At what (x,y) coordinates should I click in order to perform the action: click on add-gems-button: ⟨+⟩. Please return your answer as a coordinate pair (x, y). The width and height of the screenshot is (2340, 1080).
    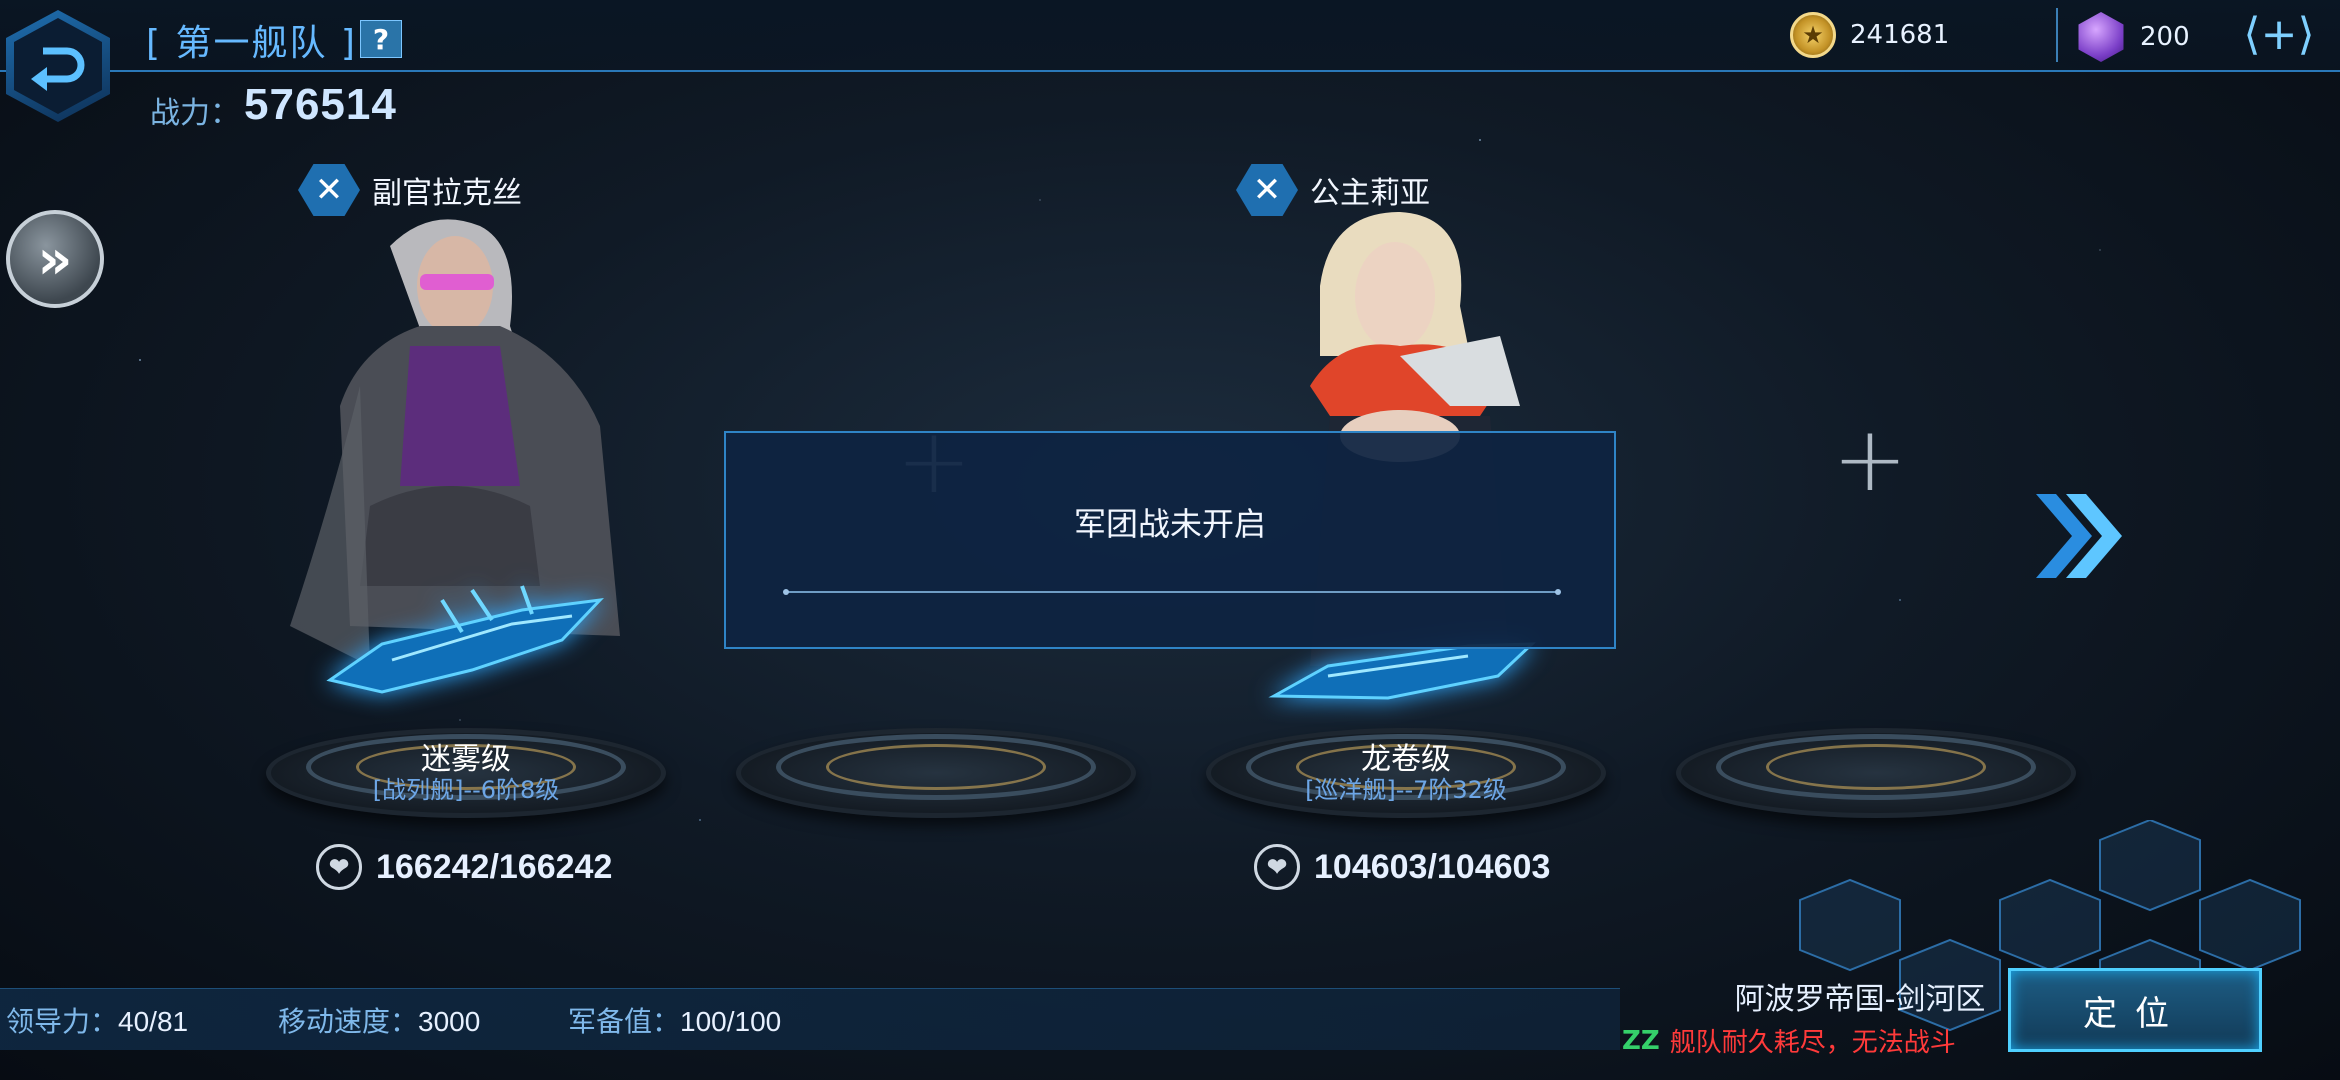
    Looking at the image, I should click on (2278, 34).